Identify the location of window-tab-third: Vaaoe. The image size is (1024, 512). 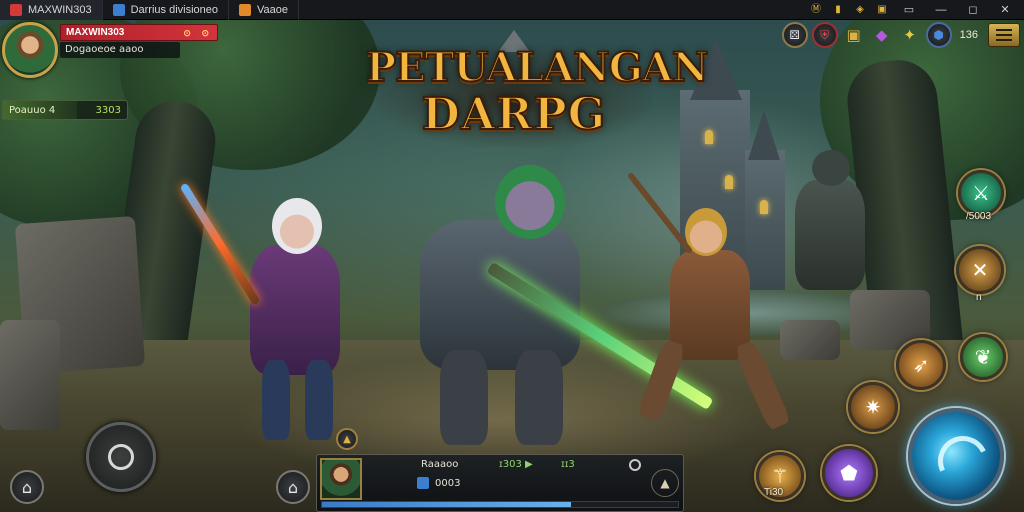
(264, 10).